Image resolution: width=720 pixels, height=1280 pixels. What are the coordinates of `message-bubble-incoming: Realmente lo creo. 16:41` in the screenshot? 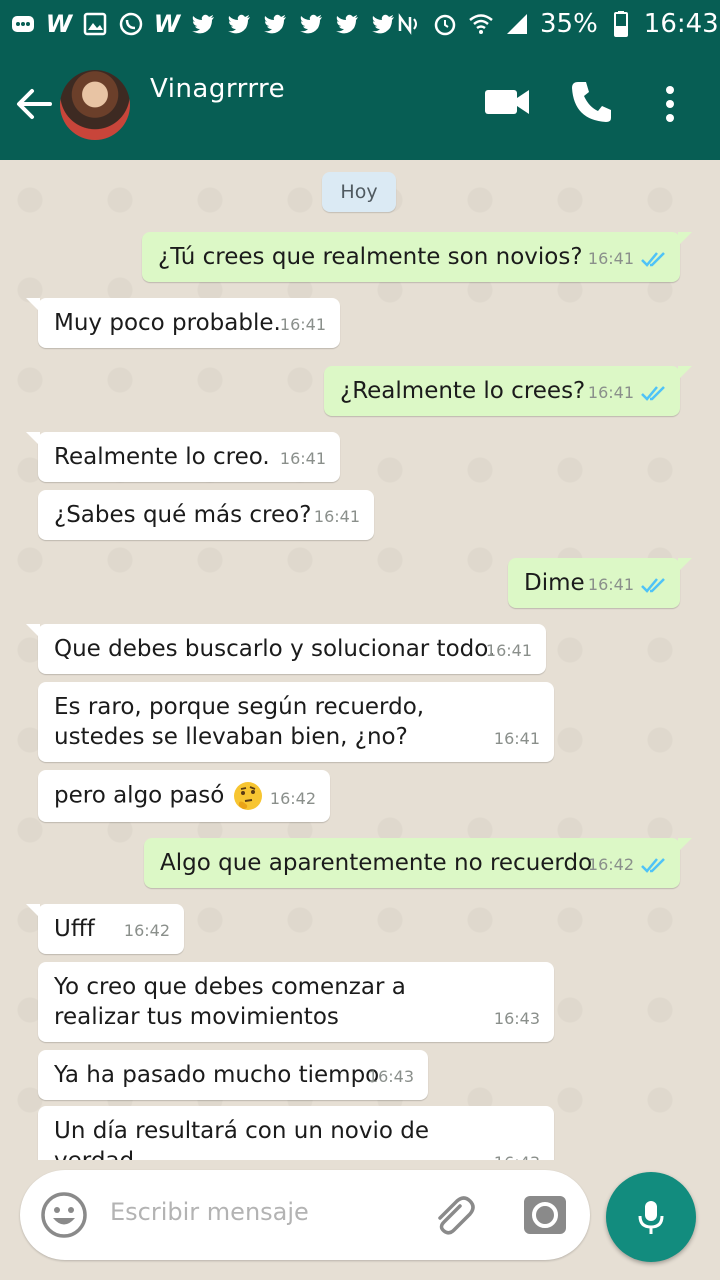 It's located at (183, 457).